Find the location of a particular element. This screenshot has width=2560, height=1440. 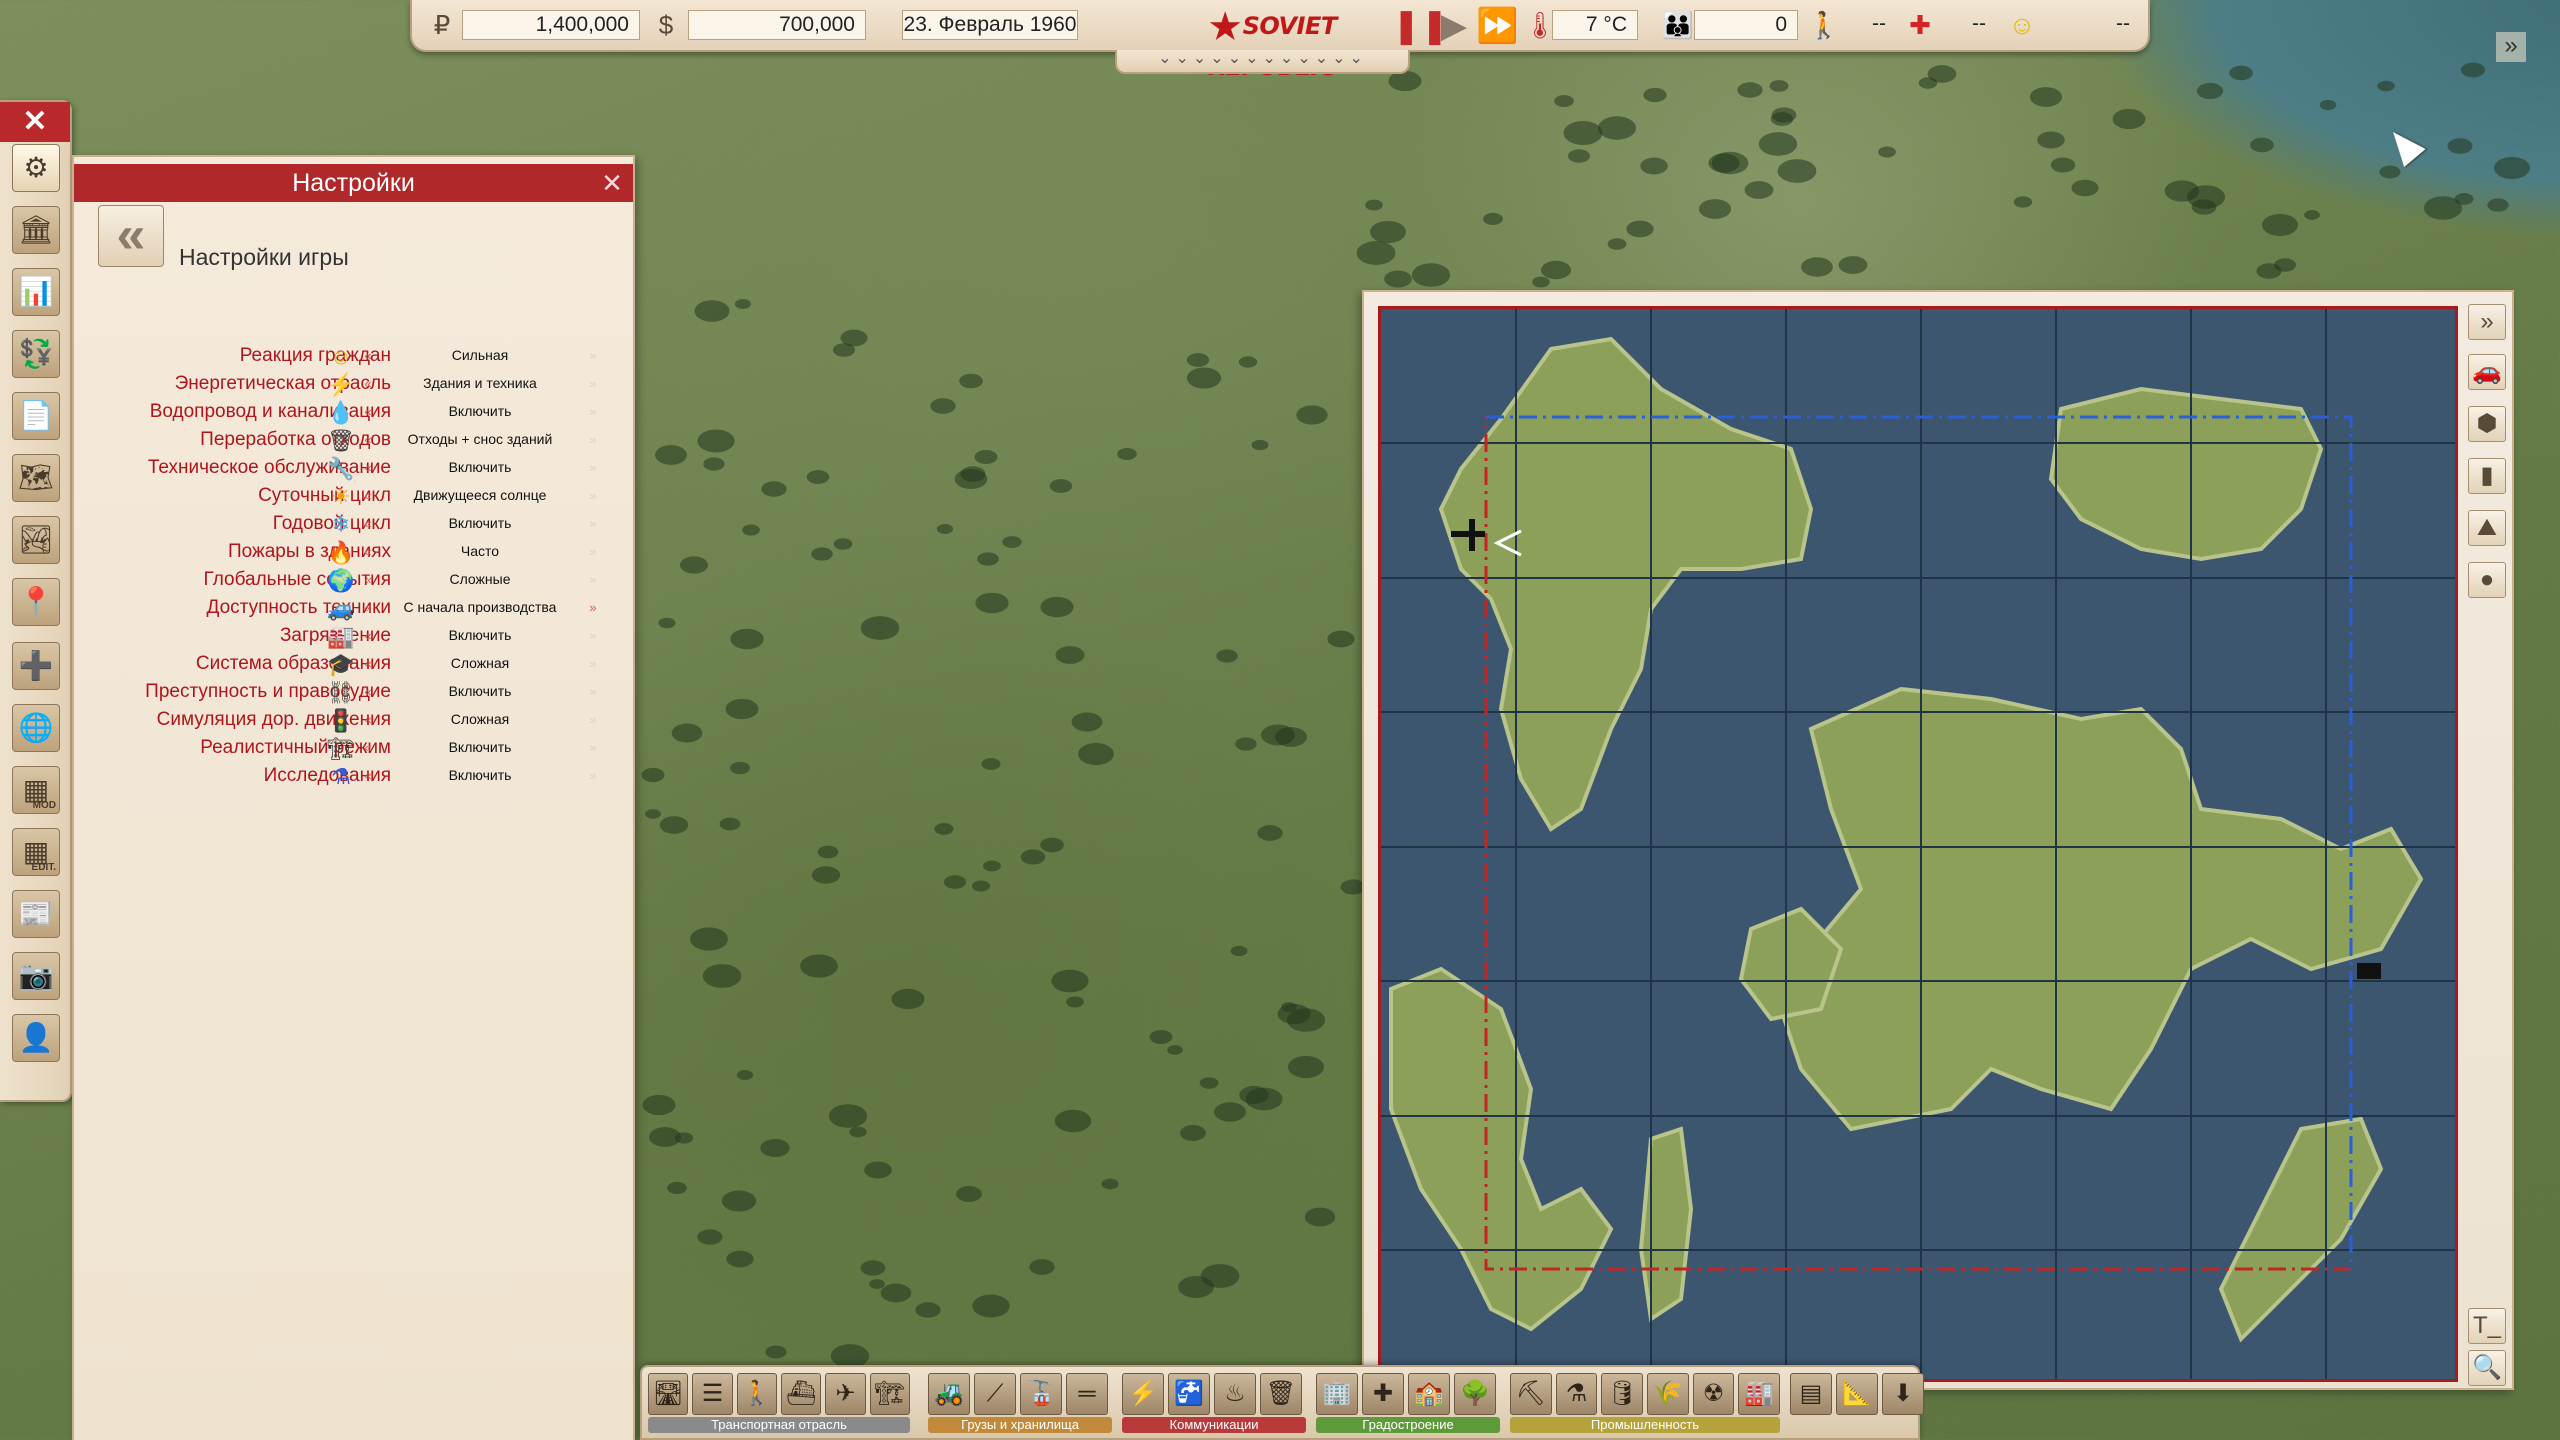

statistics-icon: 📊 is located at coordinates (36, 292).